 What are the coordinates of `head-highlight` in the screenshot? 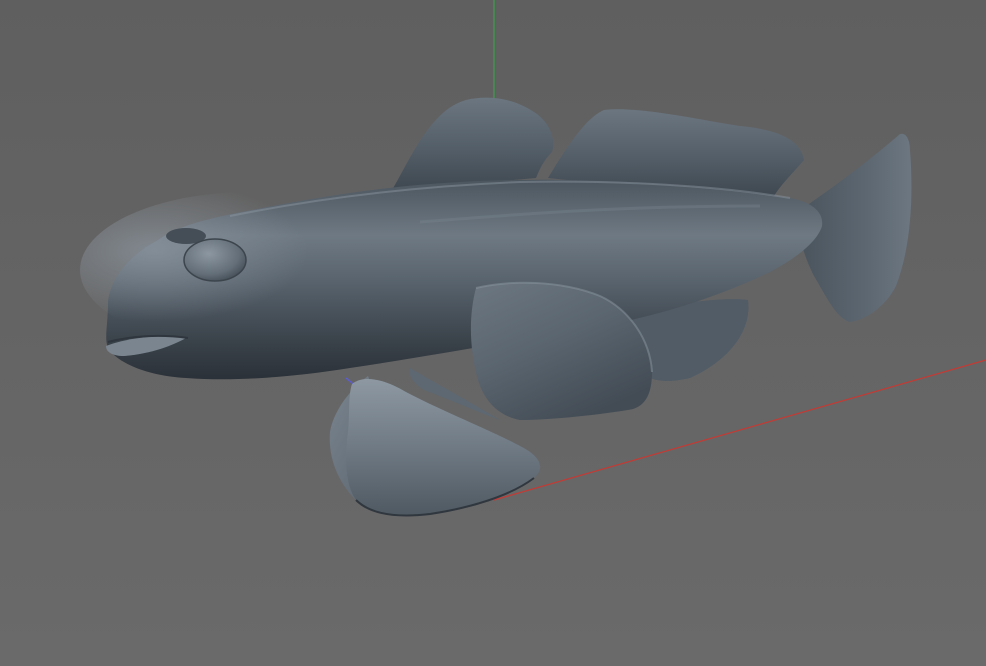 It's located at (250, 270).